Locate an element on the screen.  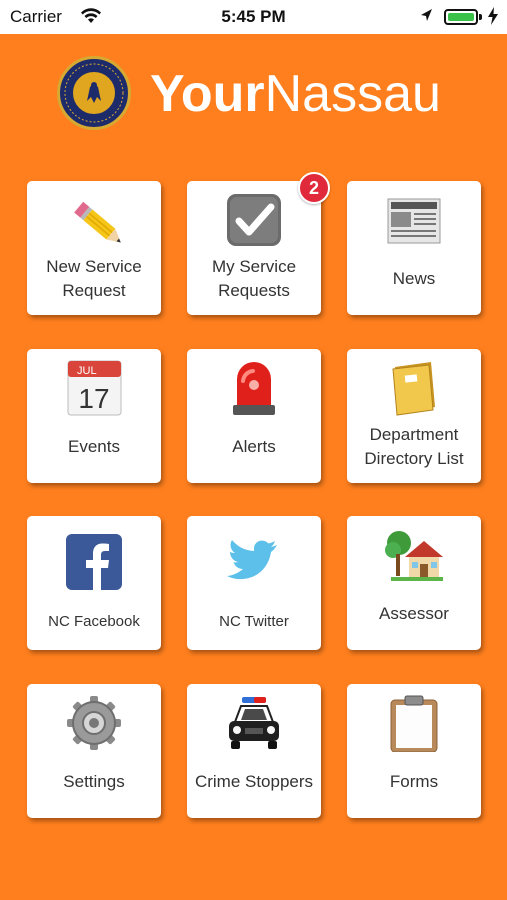
requests-count-badge: 2 is located at coordinates (314, 188).